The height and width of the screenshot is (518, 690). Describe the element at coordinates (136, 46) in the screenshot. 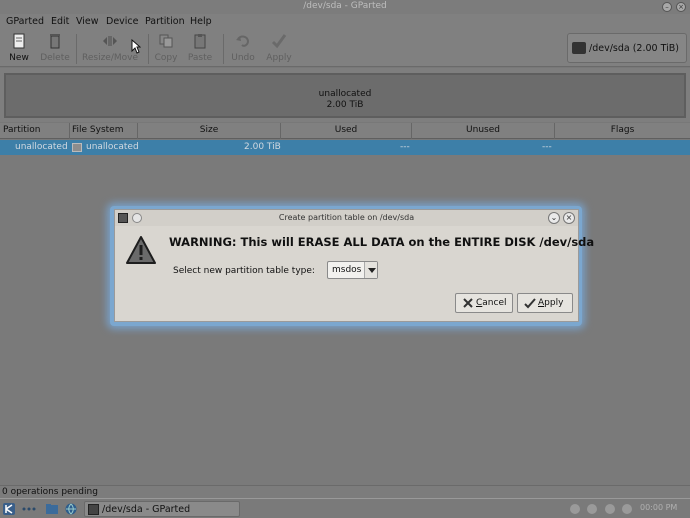

I see `mouse-cursor-icon` at that location.